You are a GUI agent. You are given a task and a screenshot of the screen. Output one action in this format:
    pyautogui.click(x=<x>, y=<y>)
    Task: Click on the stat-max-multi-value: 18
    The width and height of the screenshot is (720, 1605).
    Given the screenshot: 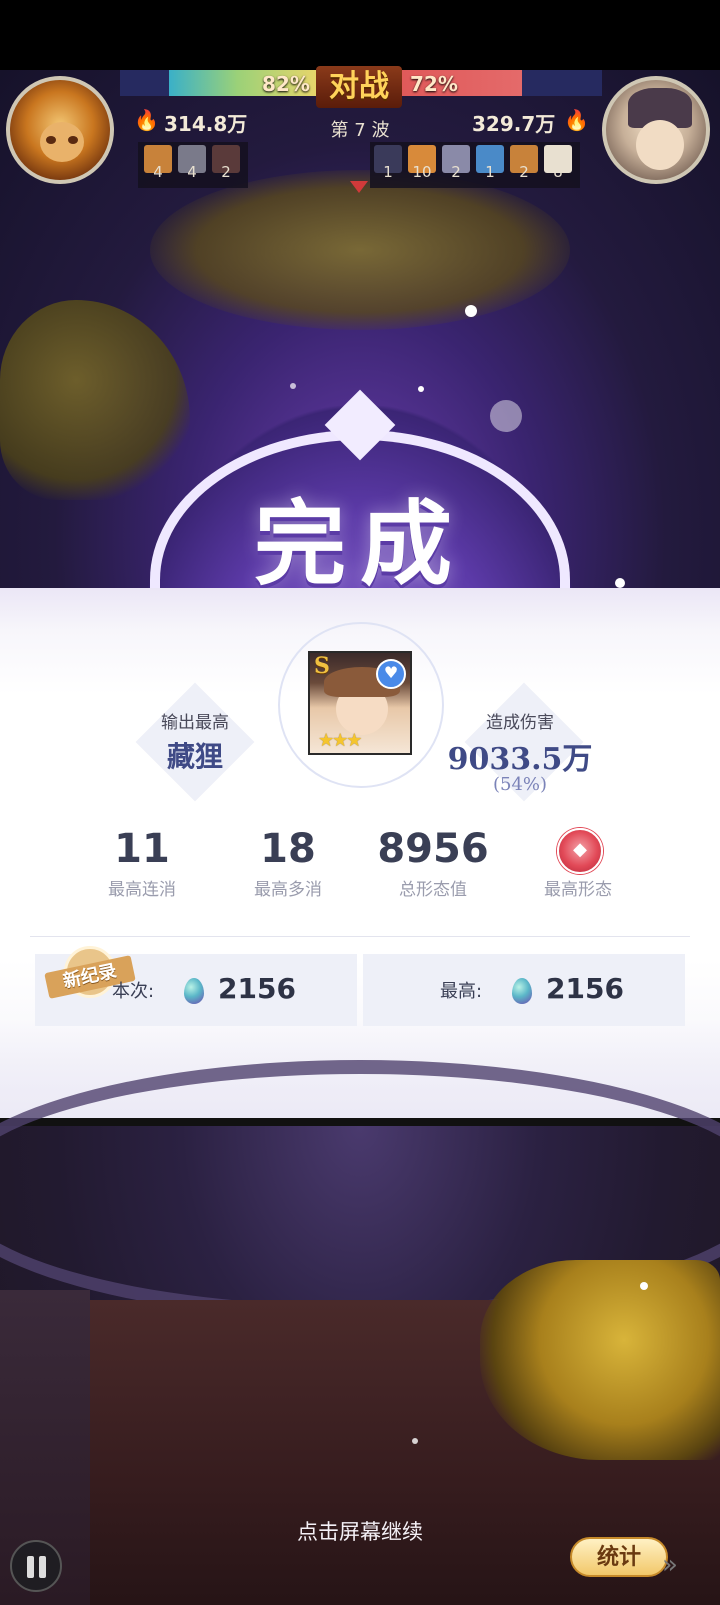 What is the action you would take?
    pyautogui.click(x=288, y=849)
    